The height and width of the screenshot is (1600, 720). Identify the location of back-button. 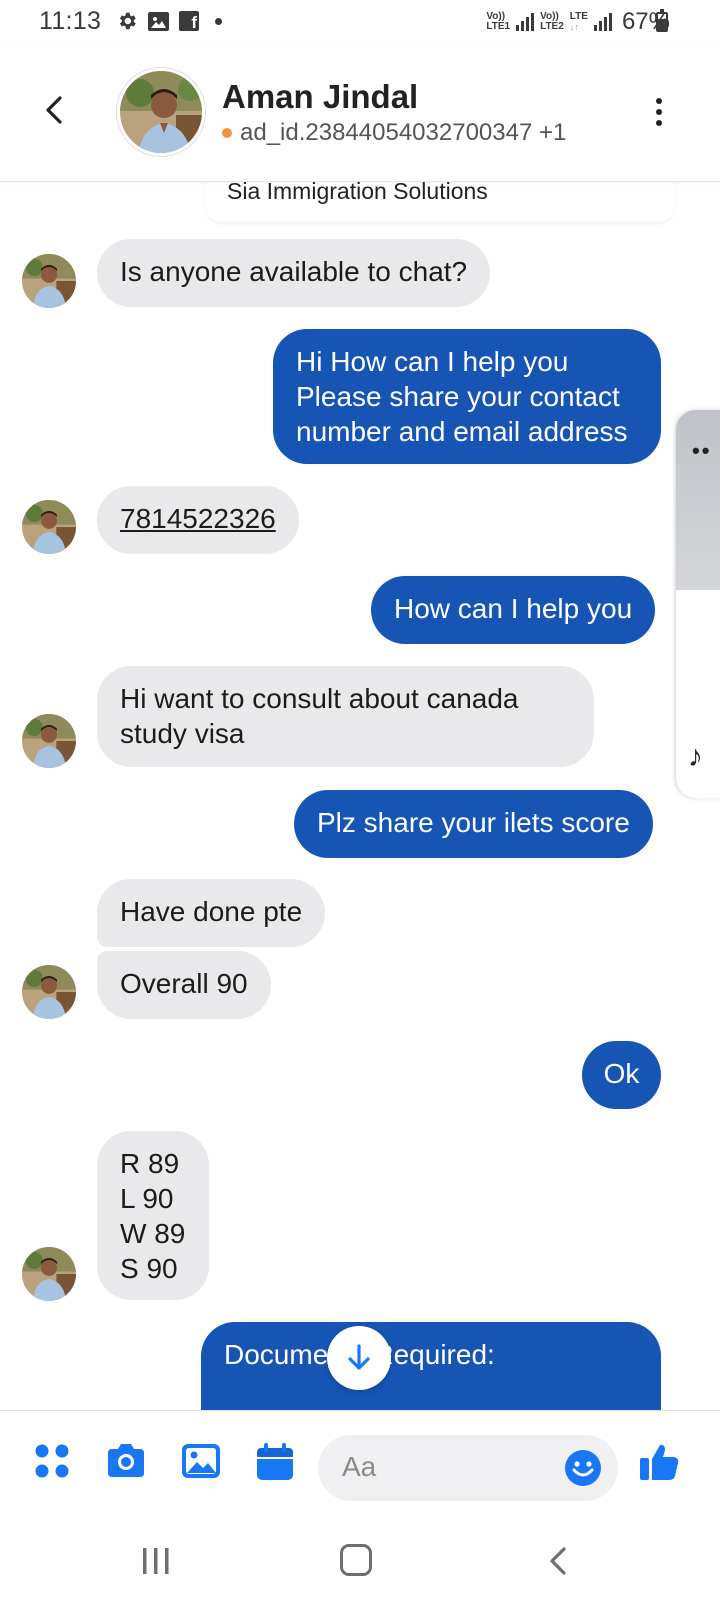
(54, 110).